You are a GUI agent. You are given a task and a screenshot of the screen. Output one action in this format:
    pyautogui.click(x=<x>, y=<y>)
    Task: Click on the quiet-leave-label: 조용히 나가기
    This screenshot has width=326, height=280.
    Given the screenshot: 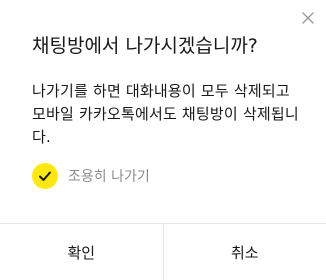 What is the action you would take?
    pyautogui.click(x=109, y=177)
    